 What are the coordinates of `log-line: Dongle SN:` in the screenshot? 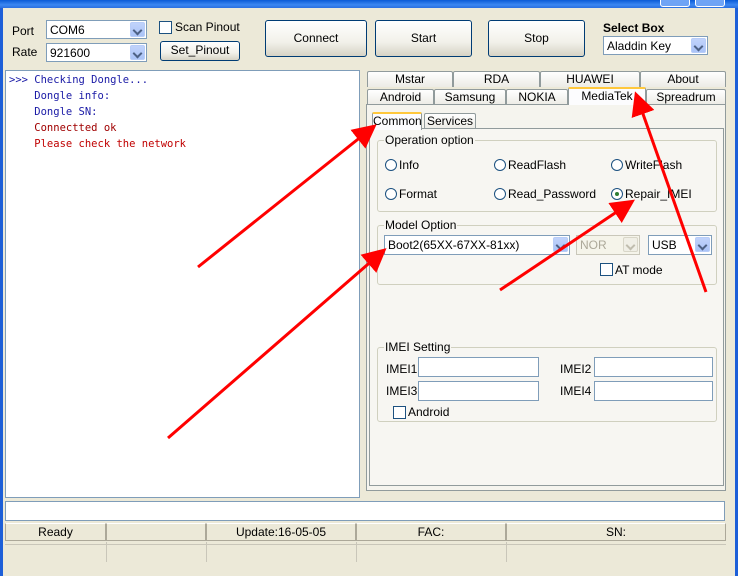 It's located at (53, 112).